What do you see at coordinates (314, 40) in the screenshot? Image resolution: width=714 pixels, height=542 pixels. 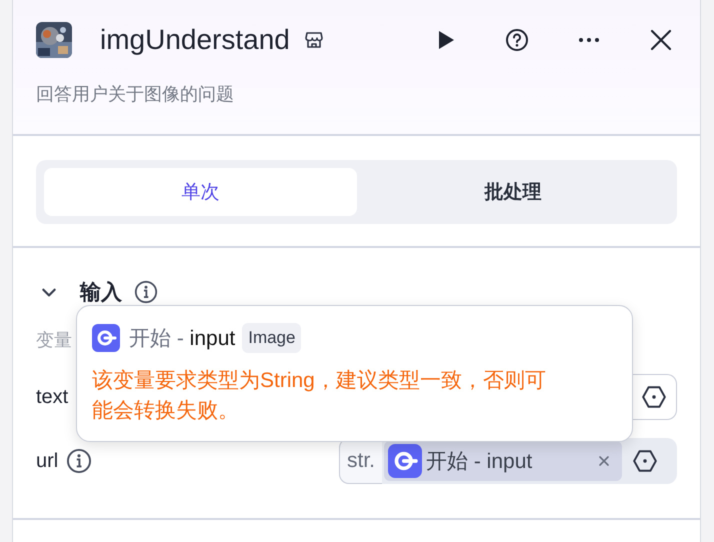 I see `store-icon` at bounding box center [314, 40].